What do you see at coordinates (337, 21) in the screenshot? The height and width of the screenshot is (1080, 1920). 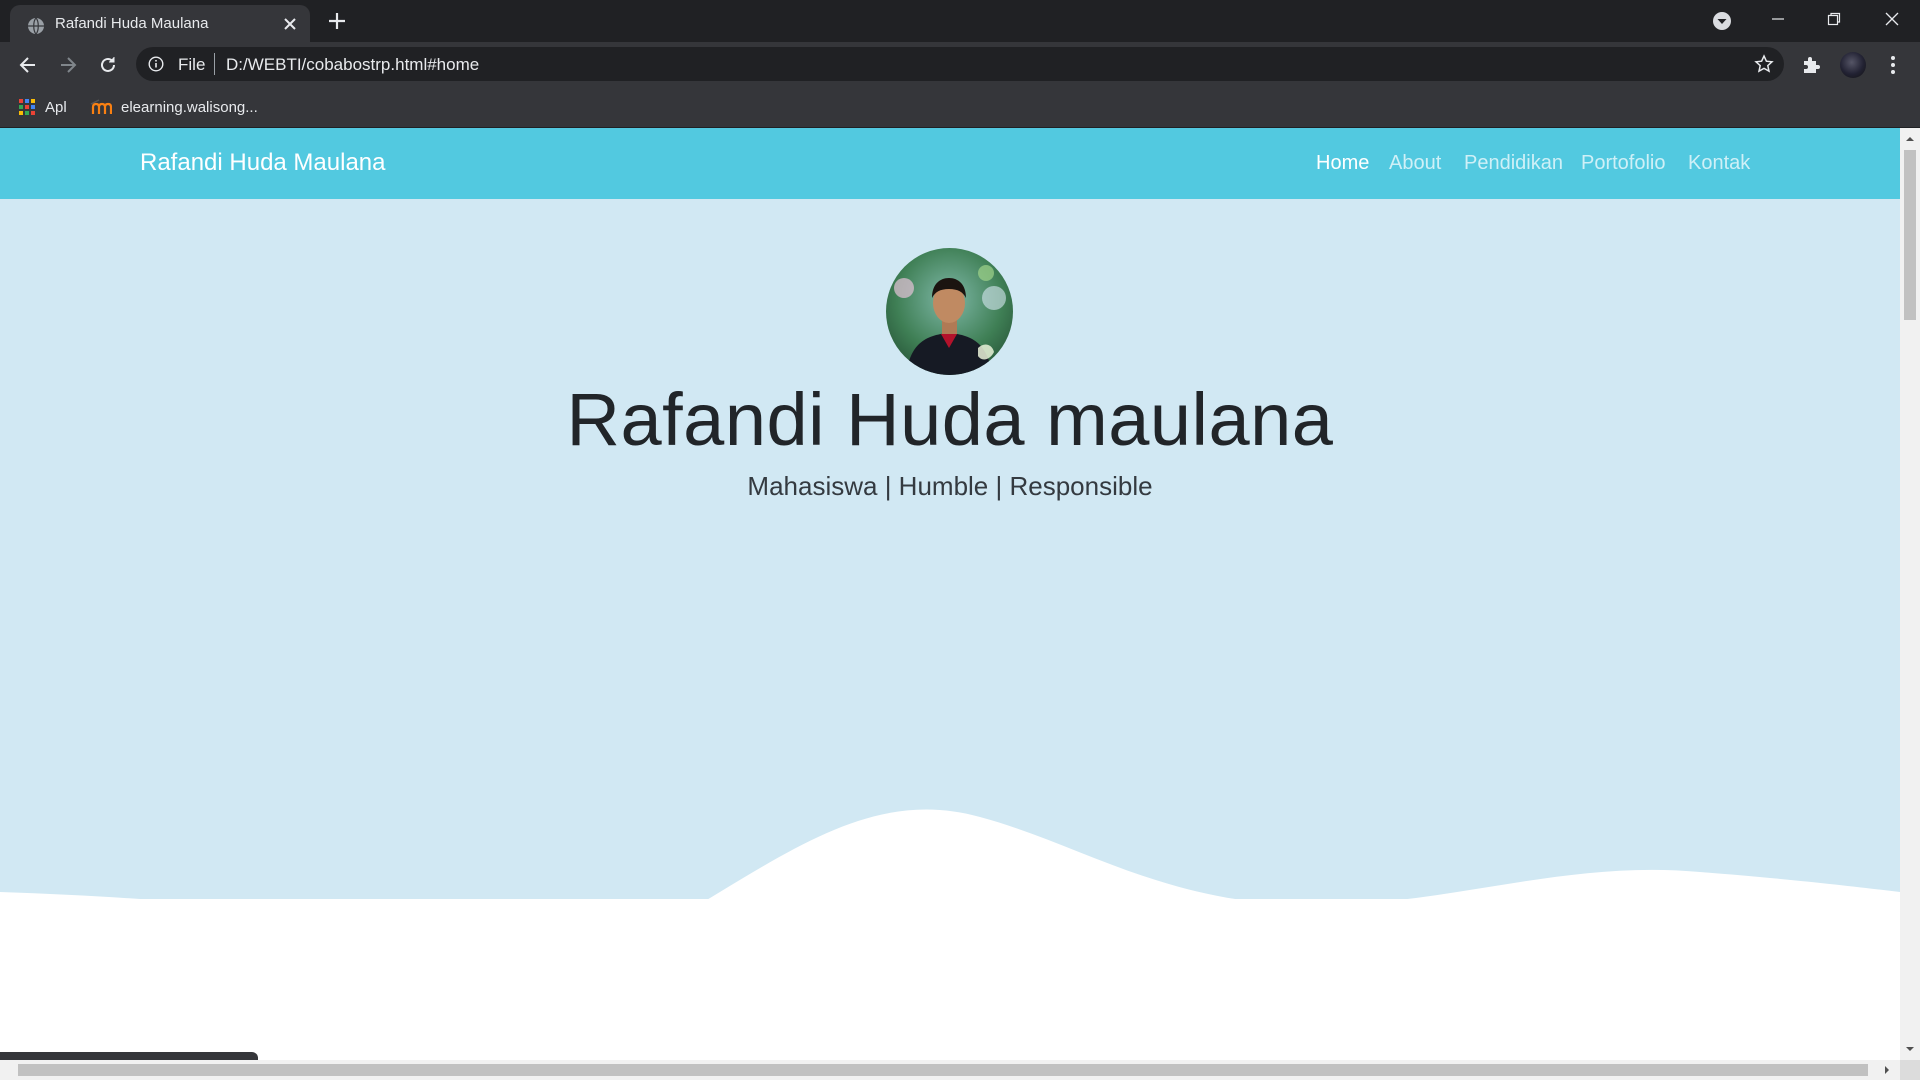 I see `new-tab-icon` at bounding box center [337, 21].